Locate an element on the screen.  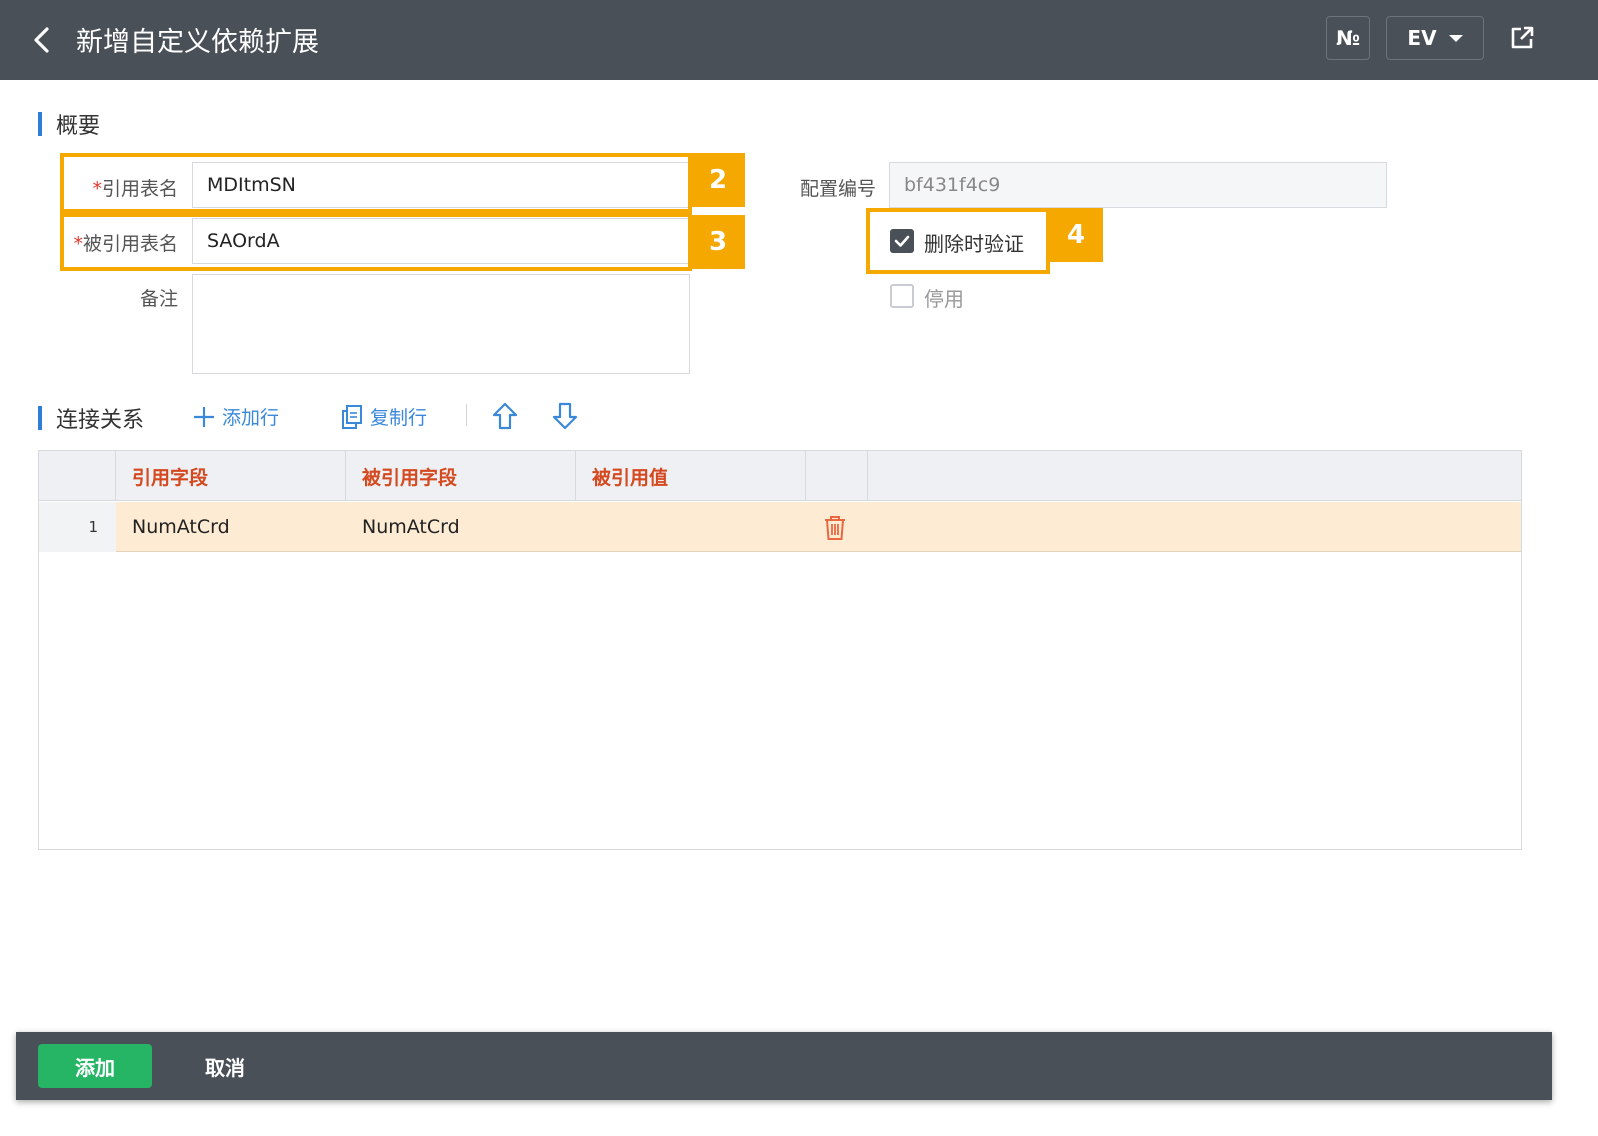
copy-icon is located at coordinates (352, 416).